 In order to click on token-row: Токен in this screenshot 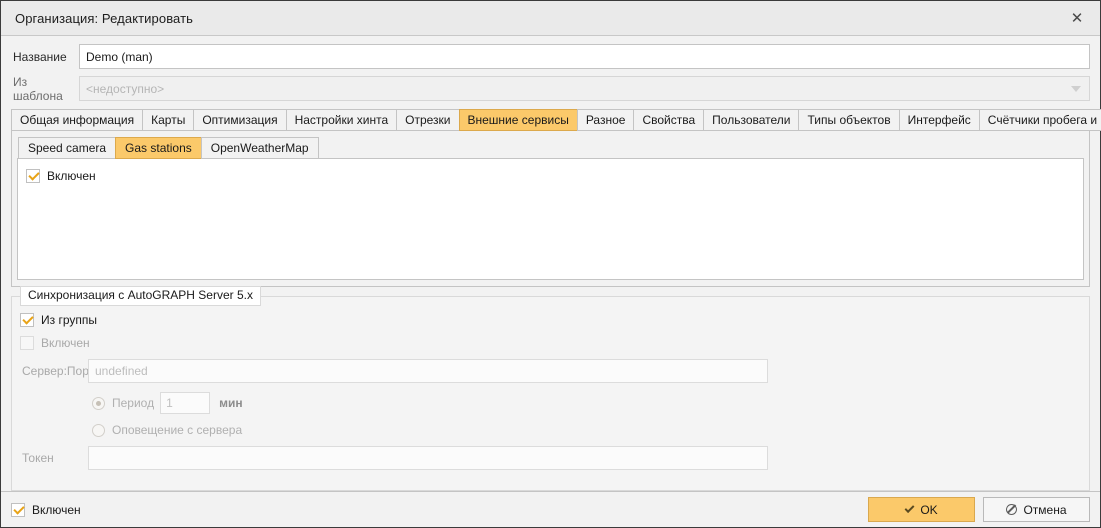, I will do `click(550, 458)`.